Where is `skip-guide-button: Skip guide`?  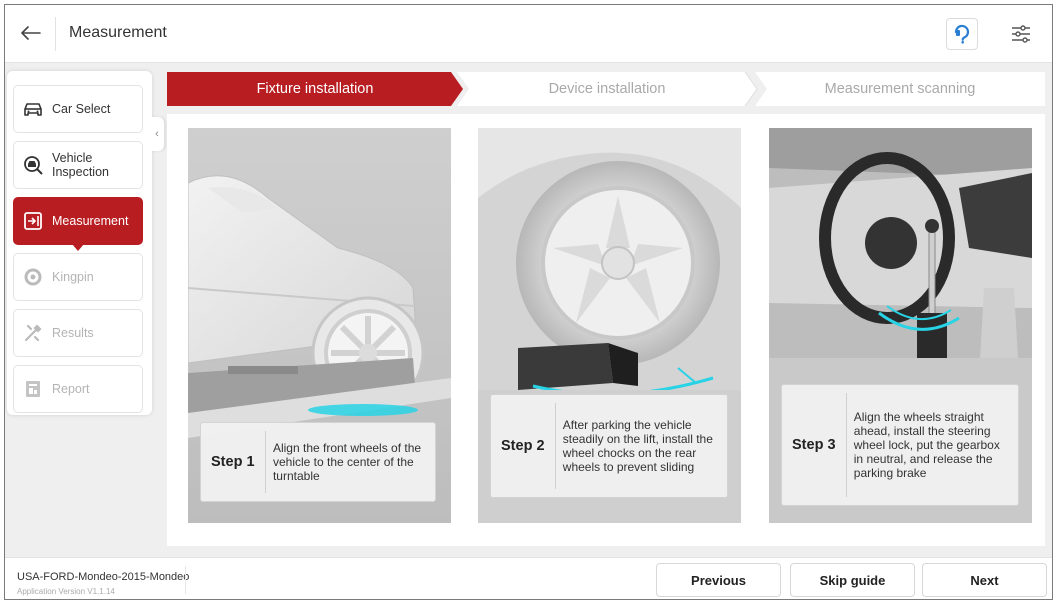 skip-guide-button: Skip guide is located at coordinates (852, 580).